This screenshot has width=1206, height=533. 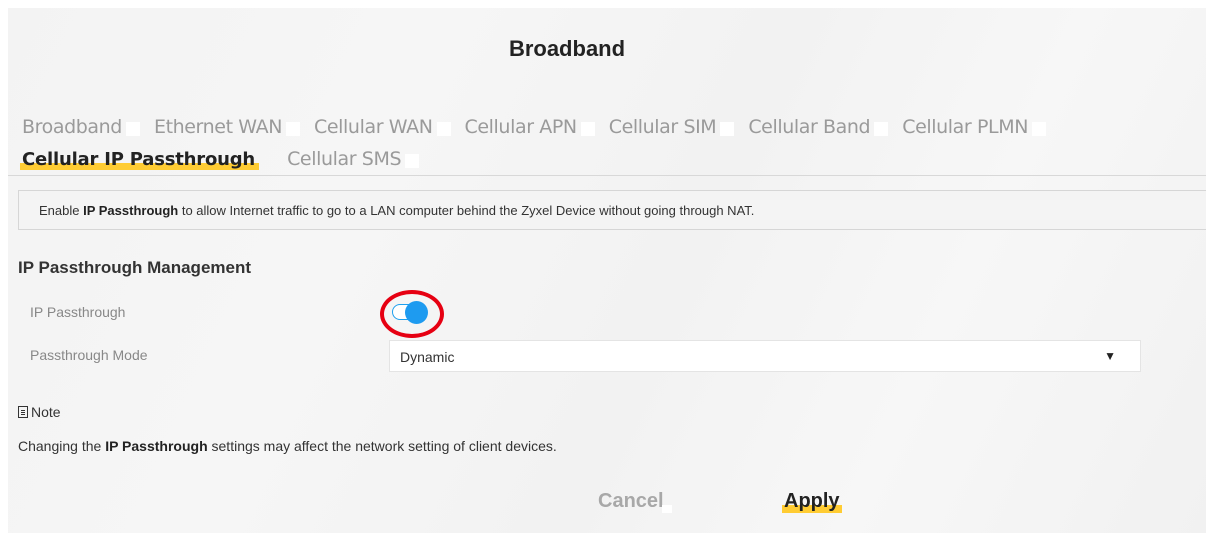 What do you see at coordinates (78, 312) in the screenshot?
I see `ip-passthrough-label: IP Passthrough` at bounding box center [78, 312].